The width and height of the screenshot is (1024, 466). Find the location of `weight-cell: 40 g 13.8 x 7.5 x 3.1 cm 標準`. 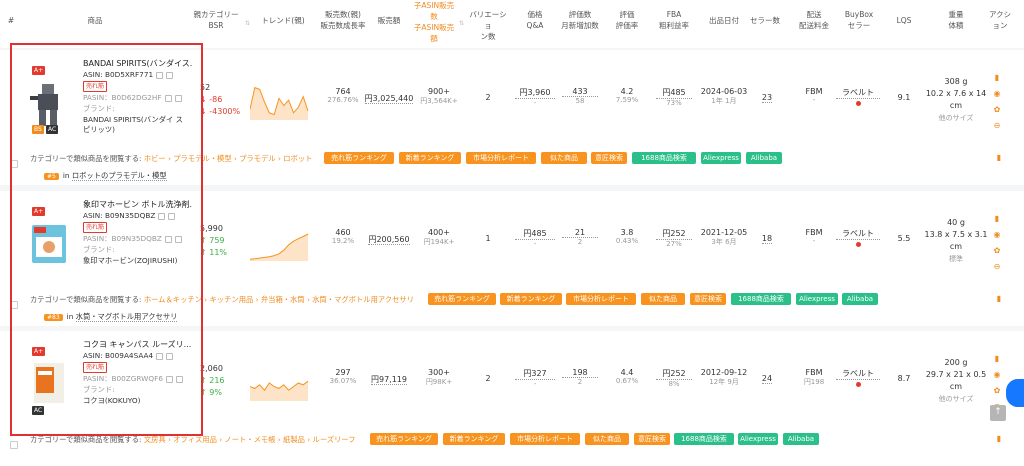

weight-cell: 40 g 13.8 x 7.5 x 3.1 cm 標準 is located at coordinates (956, 240).